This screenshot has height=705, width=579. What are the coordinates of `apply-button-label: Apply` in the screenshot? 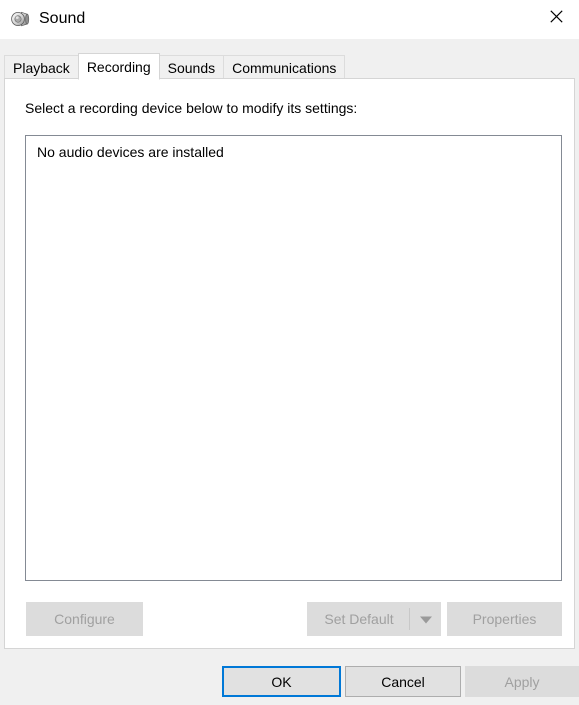 It's located at (522, 681).